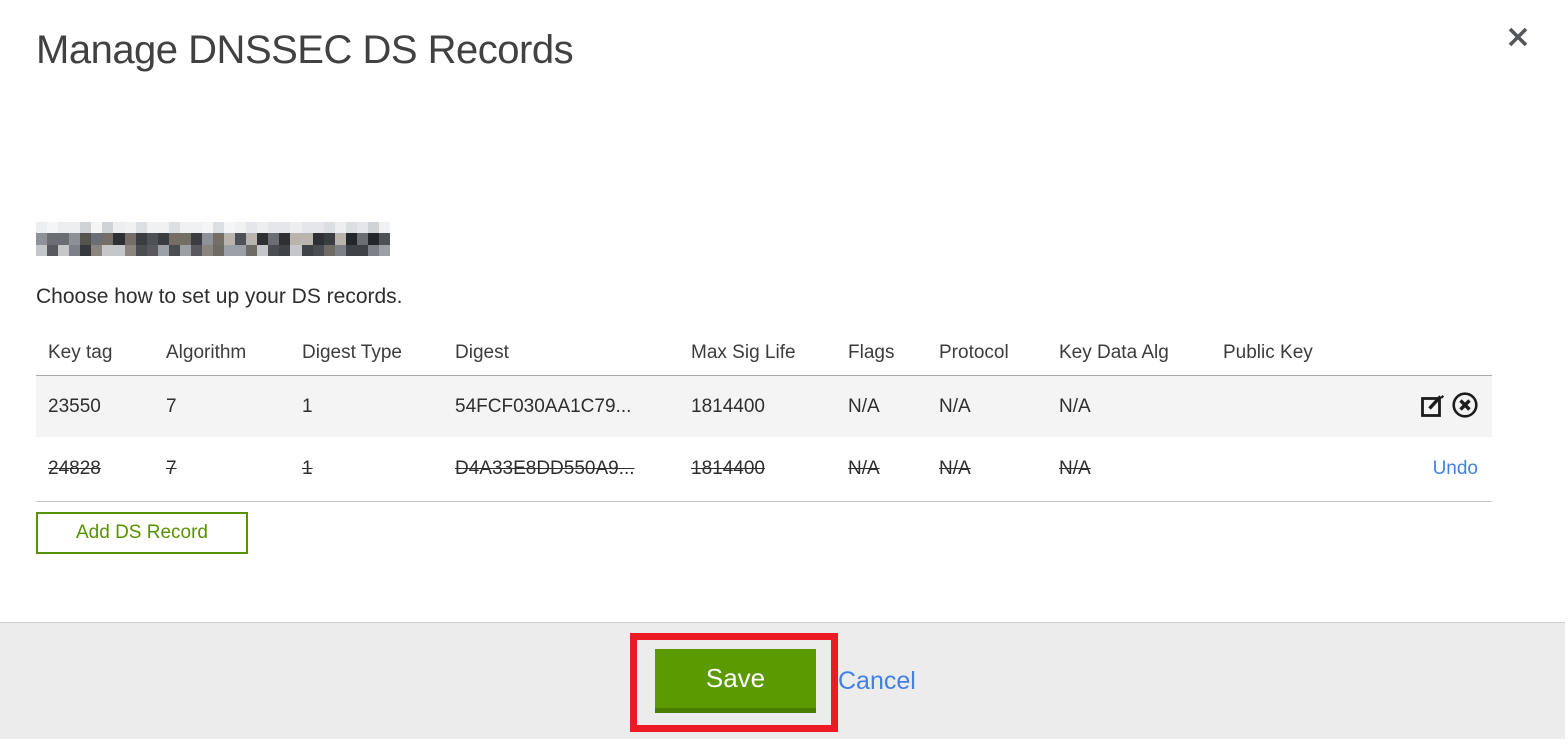 Image resolution: width=1568 pixels, height=746 pixels. Describe the element at coordinates (80, 352) in the screenshot. I see `col-header-key-tag: Key tag` at that location.